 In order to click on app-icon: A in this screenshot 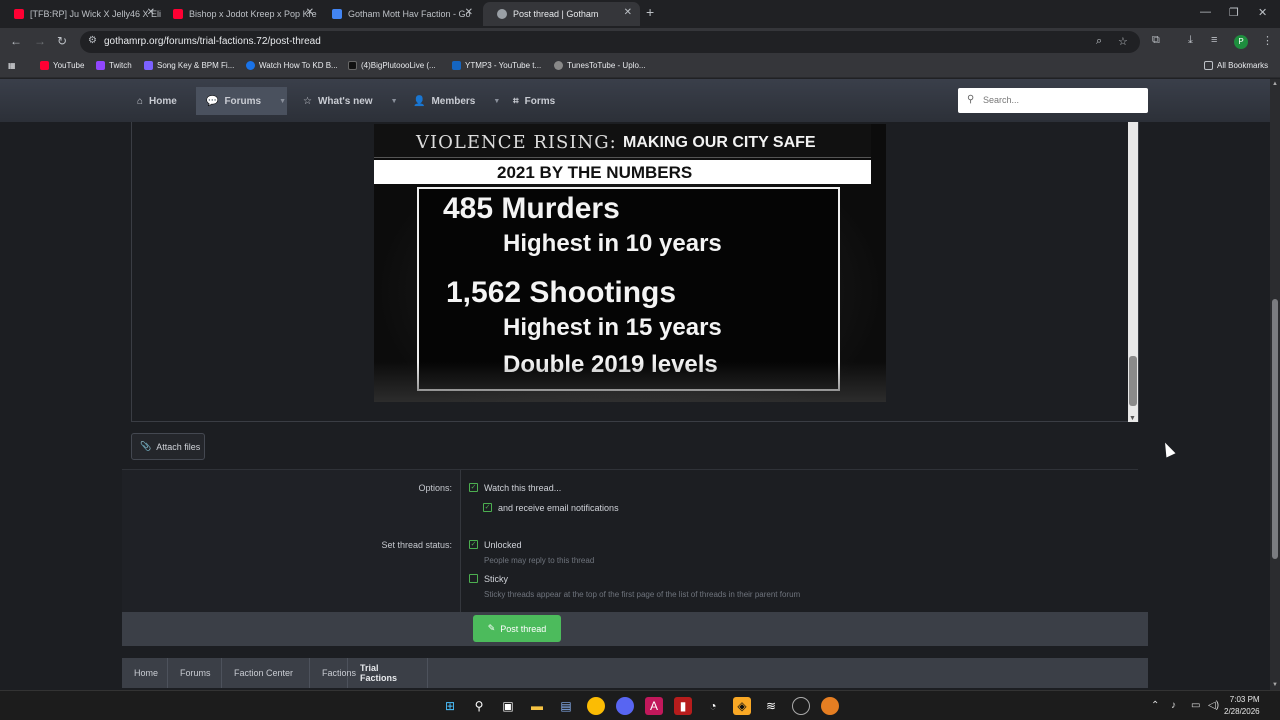, I will do `click(654, 706)`.